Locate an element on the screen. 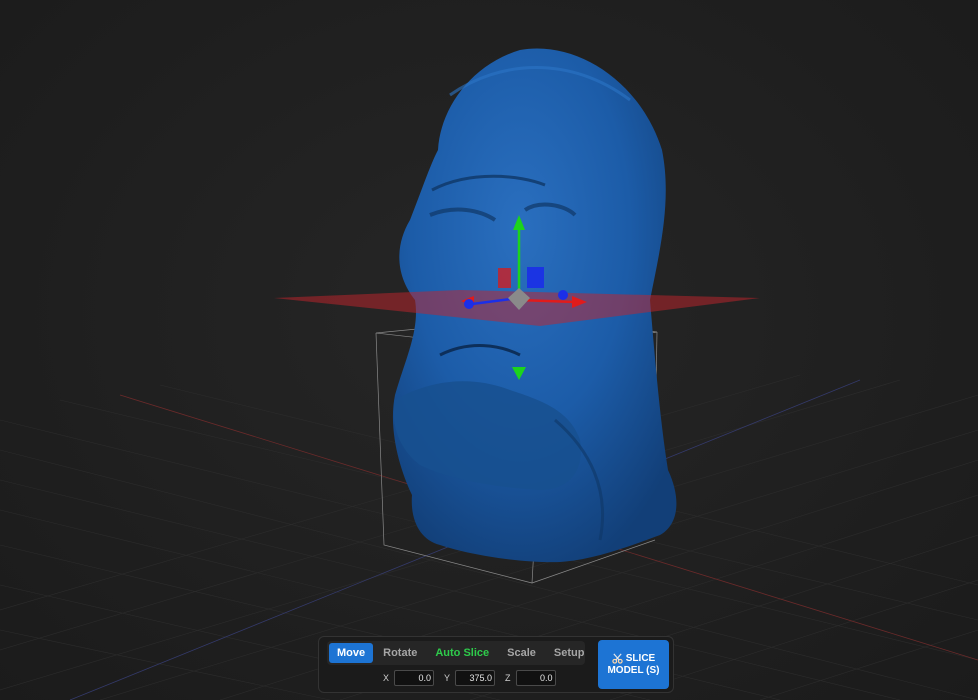 This screenshot has width=978, height=700. tab-setup: Setup is located at coordinates (569, 653).